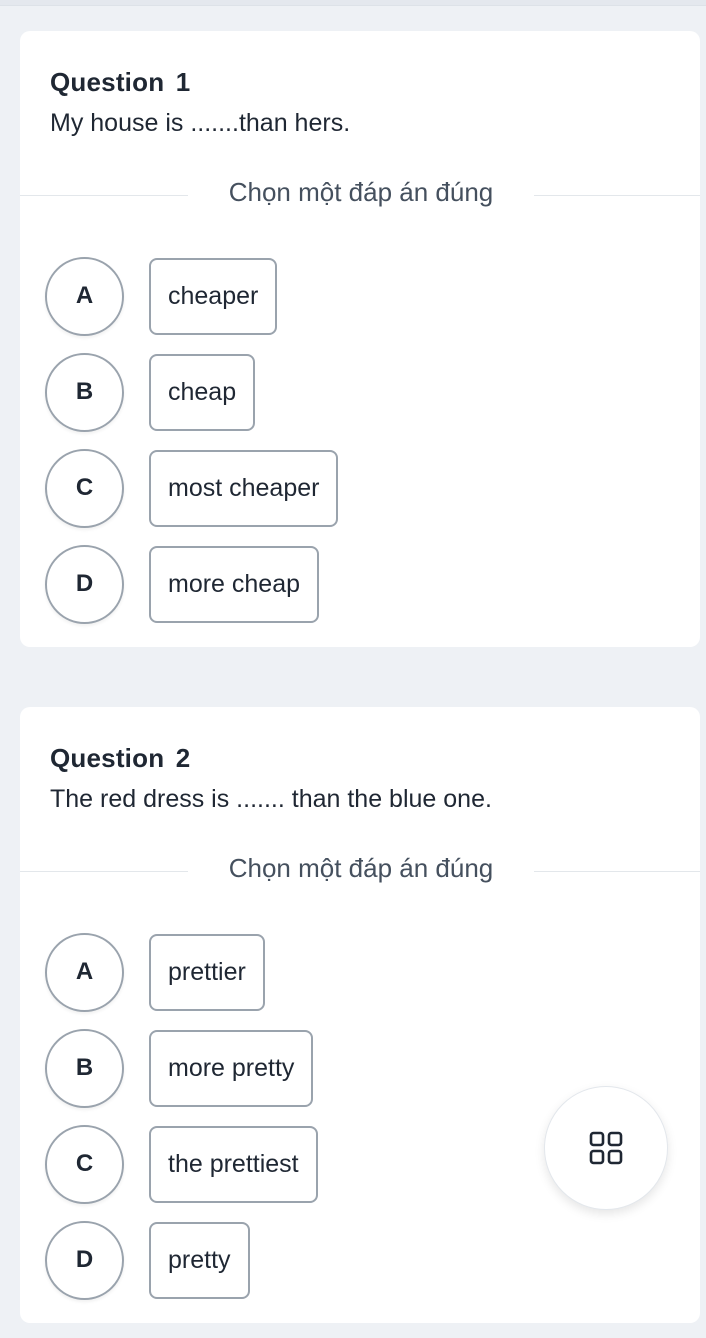 Image resolution: width=706 pixels, height=1338 pixels. I want to click on option-b: B more pretty, so click(179, 1068).